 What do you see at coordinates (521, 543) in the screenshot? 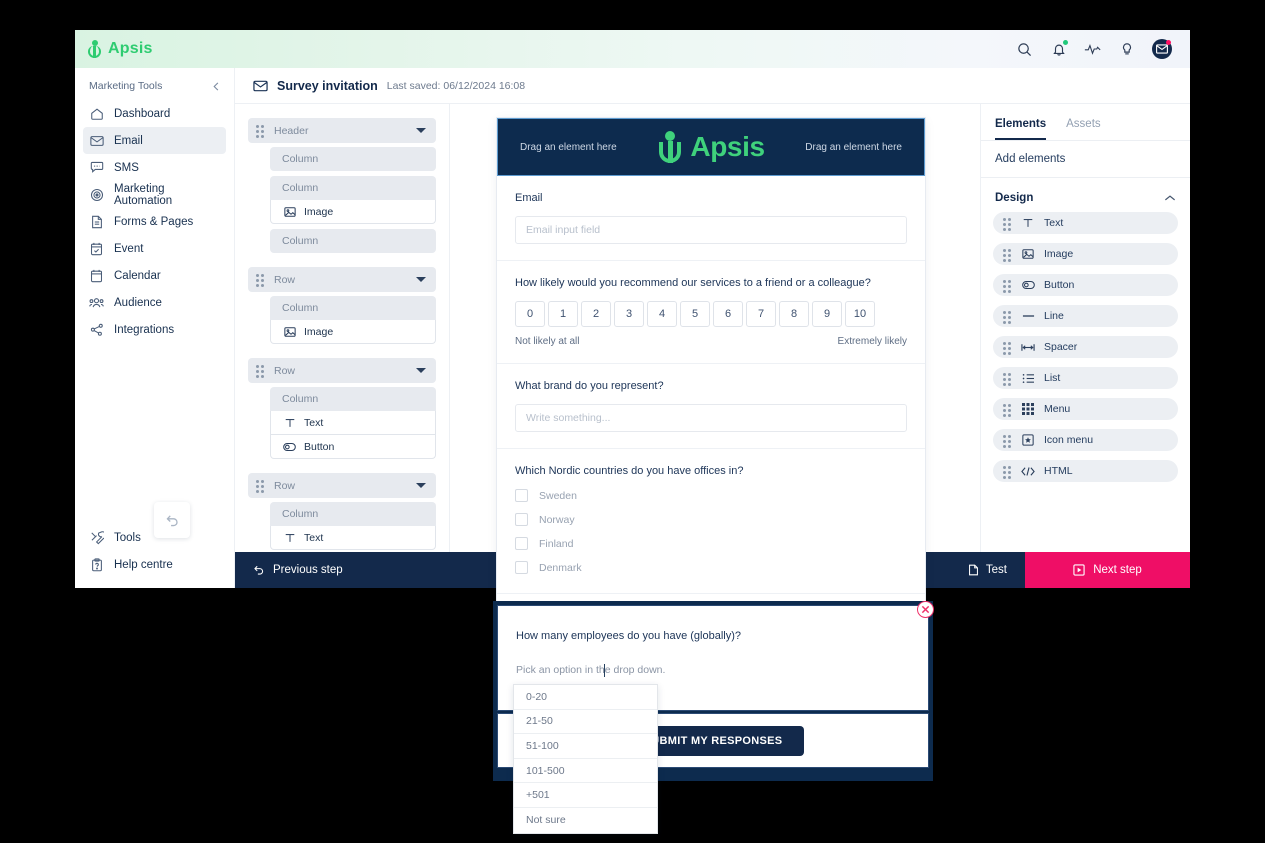
I see `checkbox-finland` at bounding box center [521, 543].